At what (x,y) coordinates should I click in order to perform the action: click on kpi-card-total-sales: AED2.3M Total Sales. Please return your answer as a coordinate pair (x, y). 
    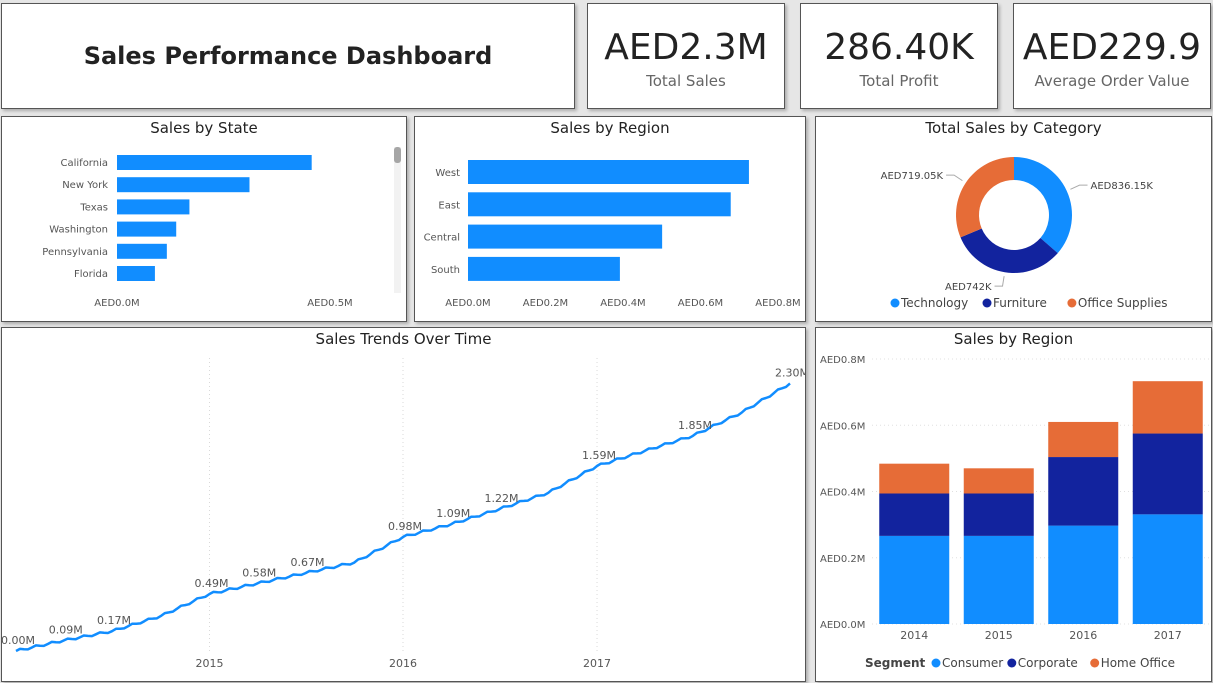
    Looking at the image, I should click on (686, 56).